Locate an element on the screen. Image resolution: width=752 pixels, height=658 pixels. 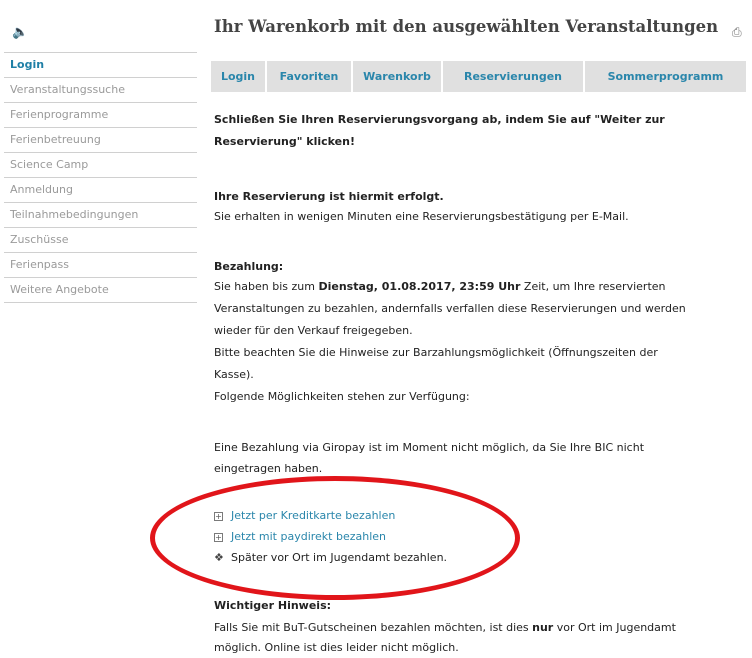
tab-sommerprogramm: Sommerprogramm is located at coordinates (665, 76).